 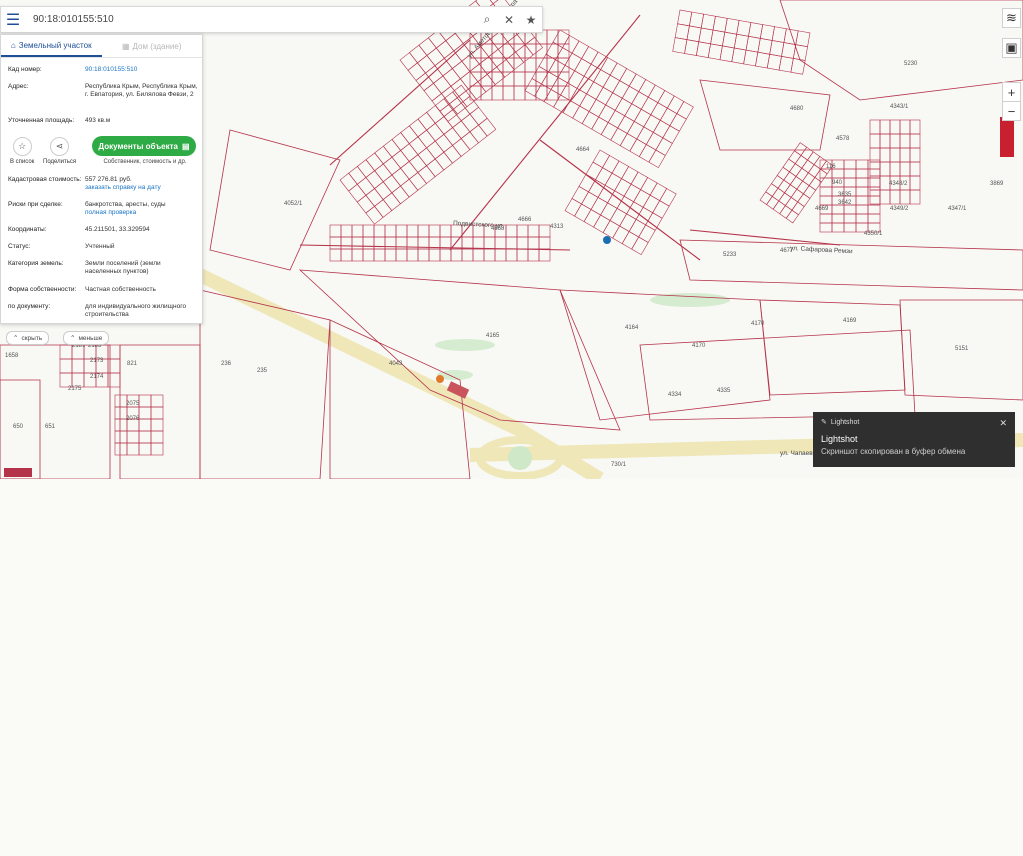 What do you see at coordinates (132, 364) in the screenshot?
I see `parcel-label: 821` at bounding box center [132, 364].